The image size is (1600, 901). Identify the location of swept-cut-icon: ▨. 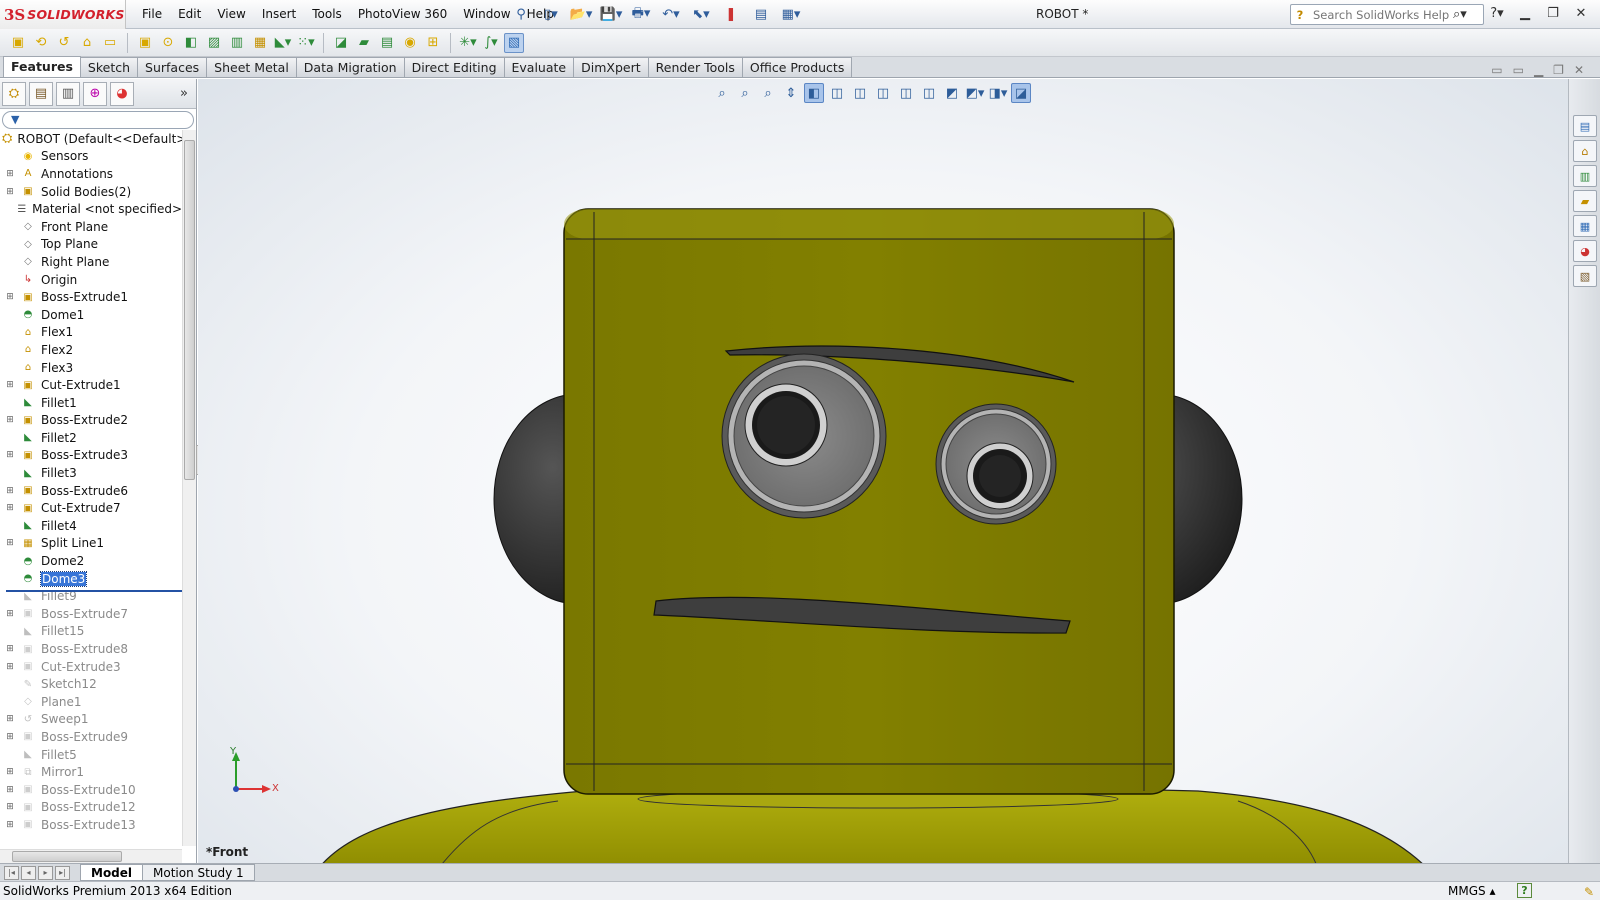
(214, 43).